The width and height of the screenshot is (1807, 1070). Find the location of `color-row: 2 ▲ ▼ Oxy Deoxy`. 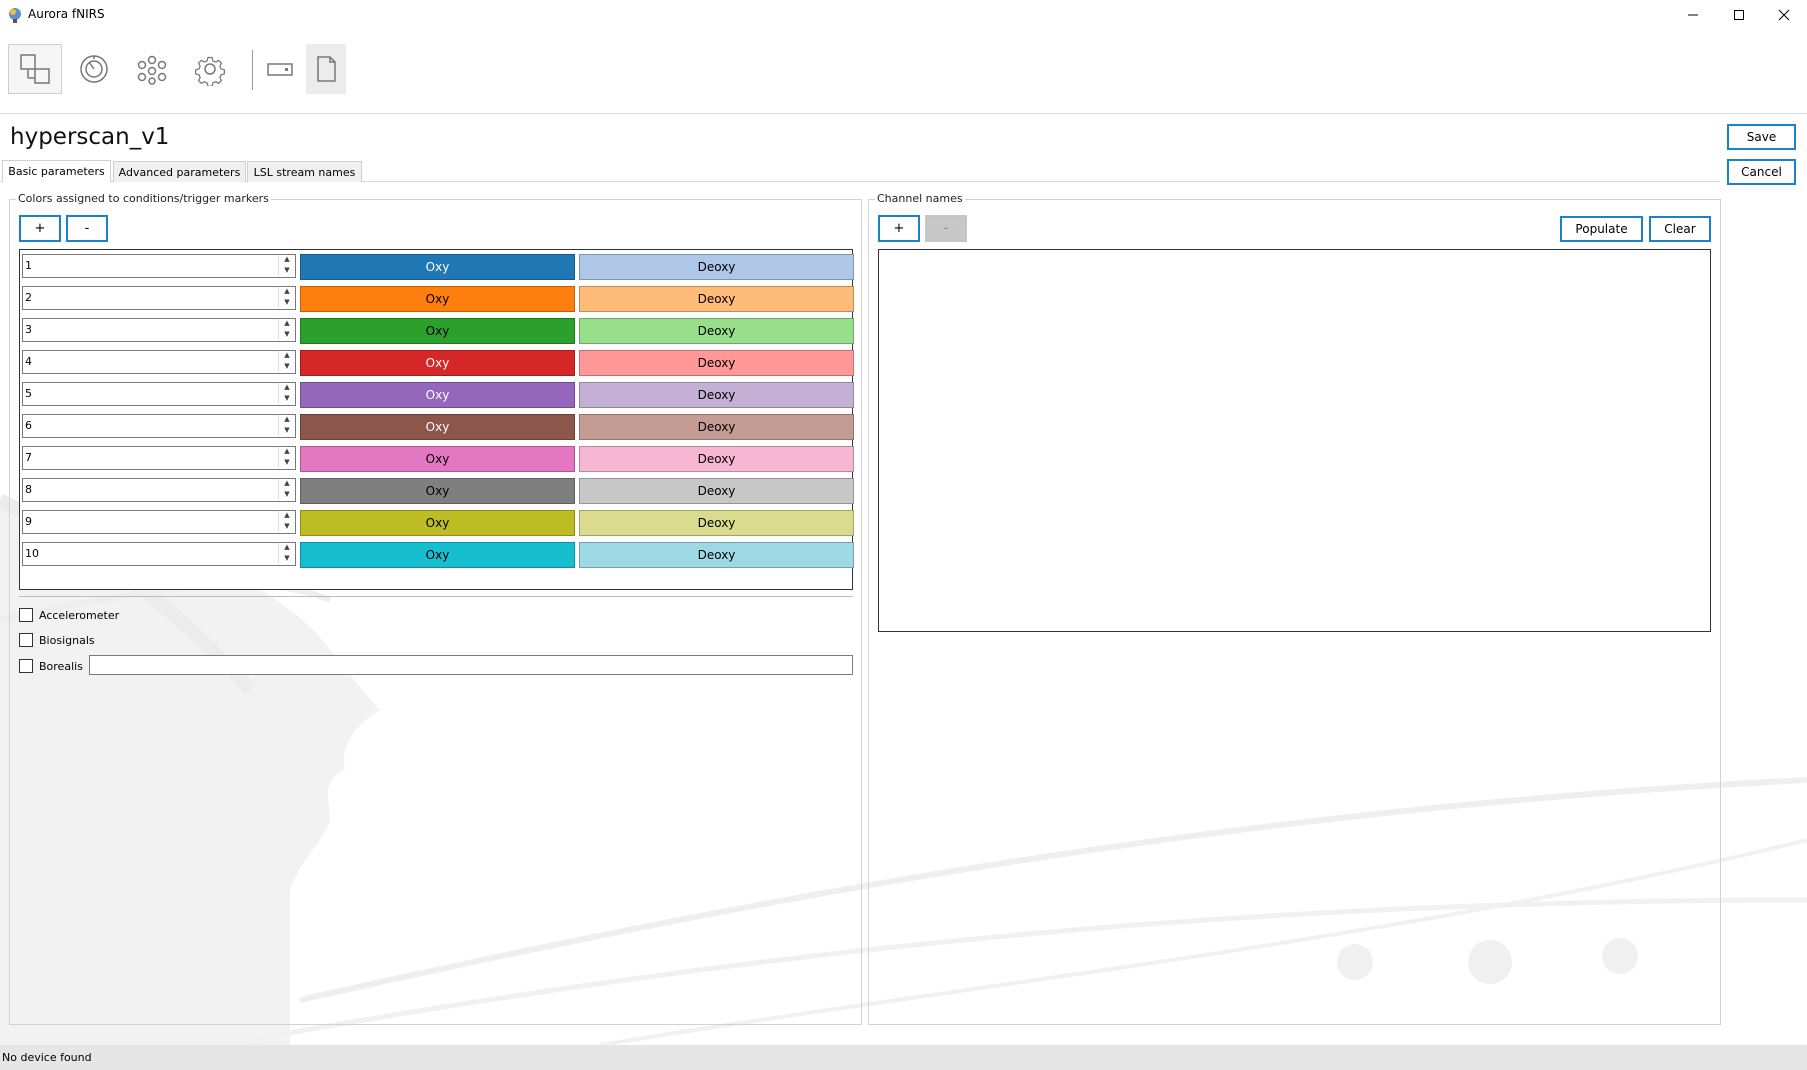

color-row: 2 ▲ ▼ Oxy Deoxy is located at coordinates (437, 297).